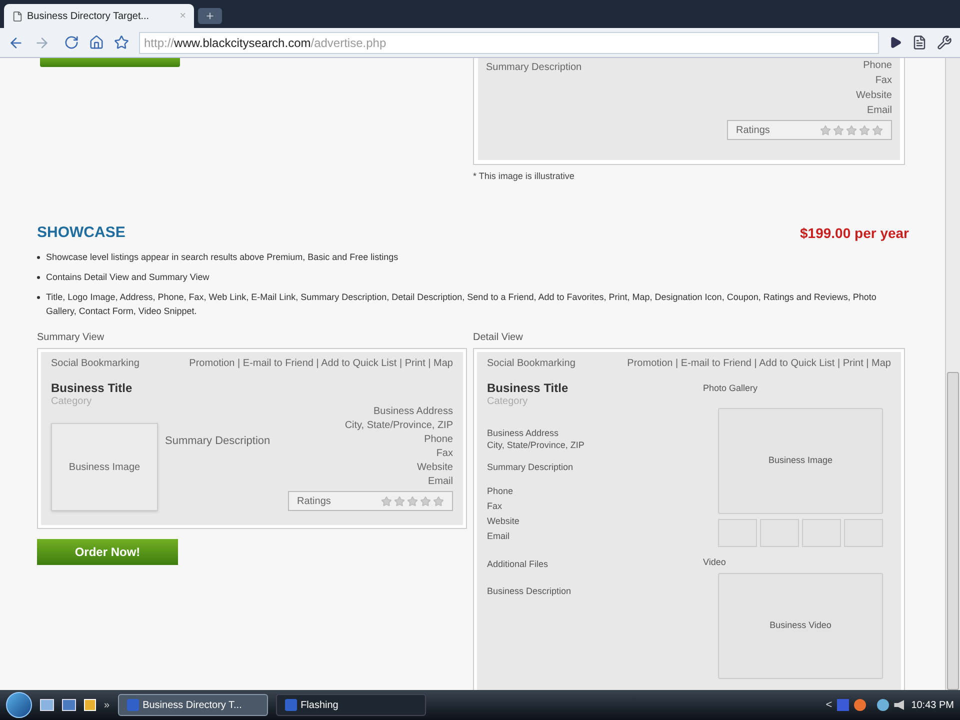 Image resolution: width=960 pixels, height=720 pixels. Describe the element at coordinates (462, 304) in the screenshot. I see `feature-text: Title, Logo Image, Address, Phone, Fax, Web Link, E-Mail Link, Summary Description, Detail Description, Send to a Friend, Add to Favorites, Print, Map, Designation Icon, Coupon, Ratings and Reviews, Photo Gallery, Contact Form, Video Snippet.` at that location.